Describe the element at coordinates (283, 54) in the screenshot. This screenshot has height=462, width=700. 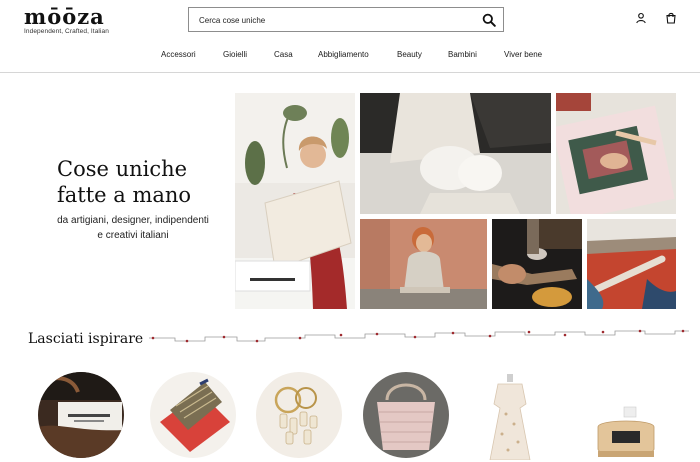
I see `nav-item-casa: Casa` at that location.